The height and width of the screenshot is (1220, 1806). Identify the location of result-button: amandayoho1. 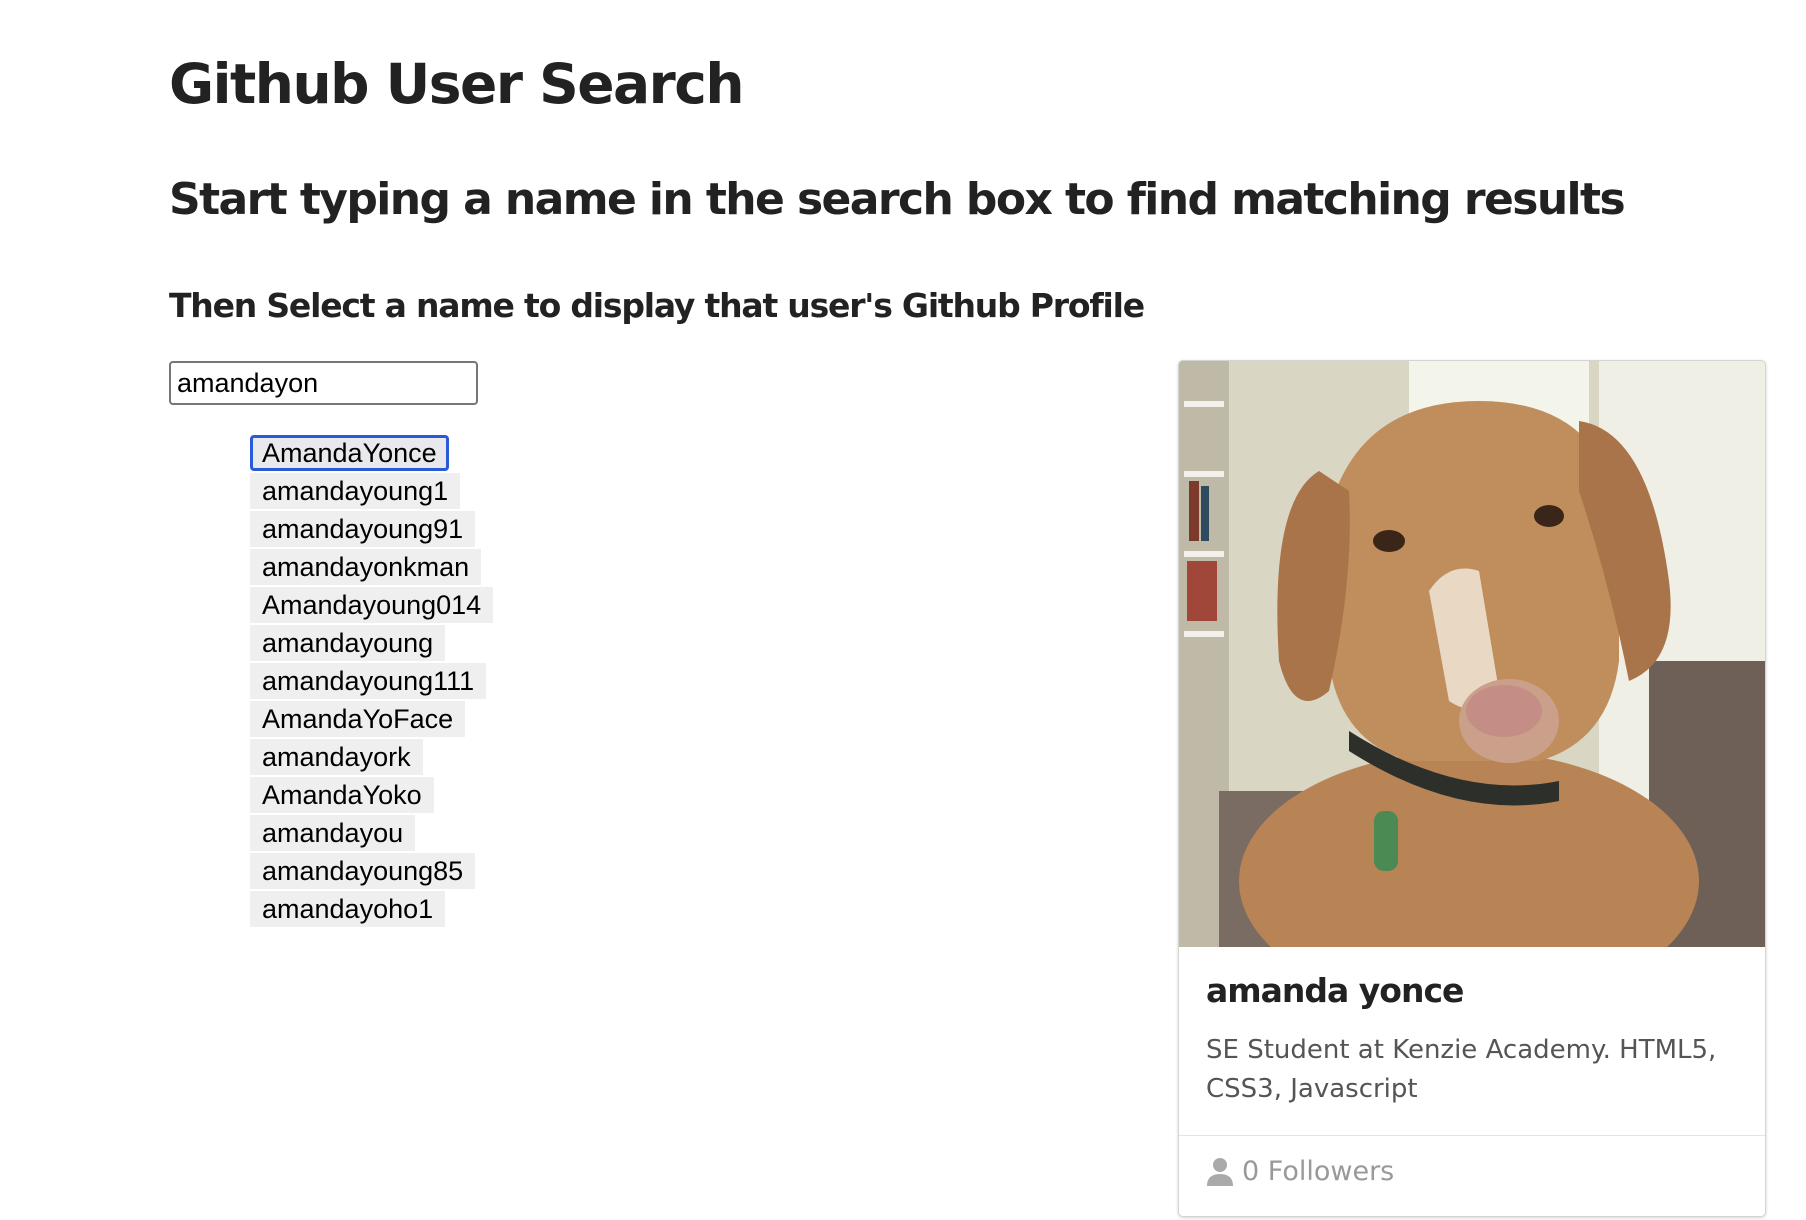
(348, 909).